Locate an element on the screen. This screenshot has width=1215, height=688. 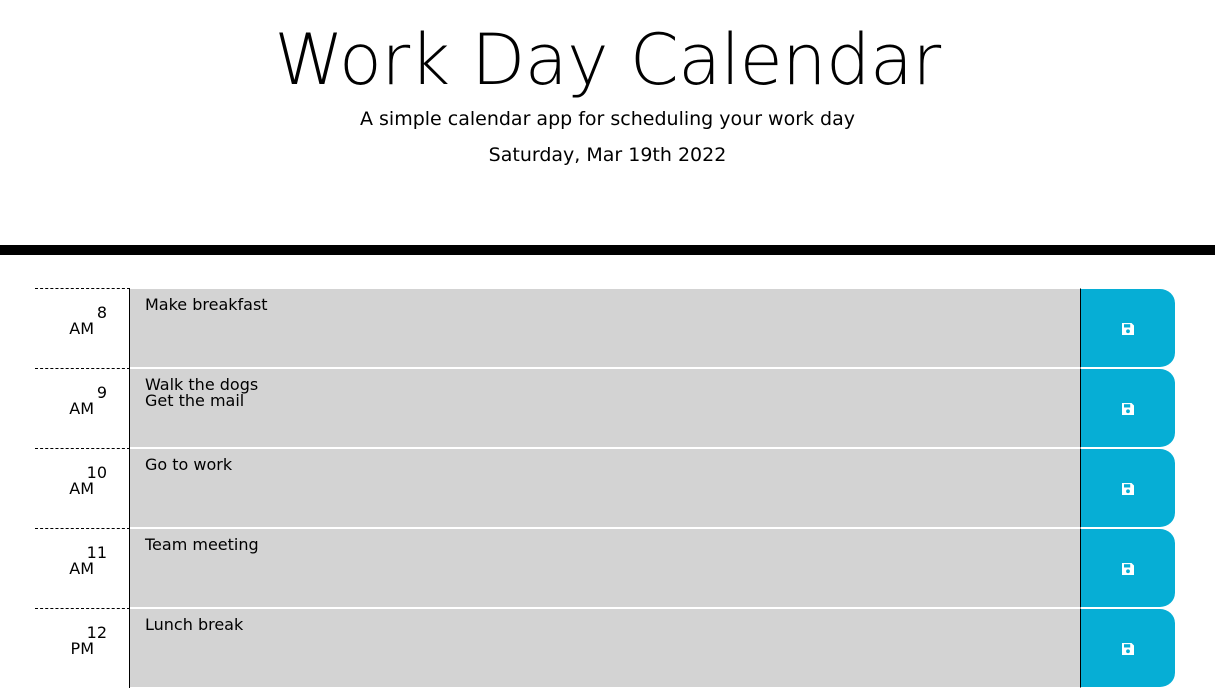
hour-number: 9 is located at coordinates (101, 392).